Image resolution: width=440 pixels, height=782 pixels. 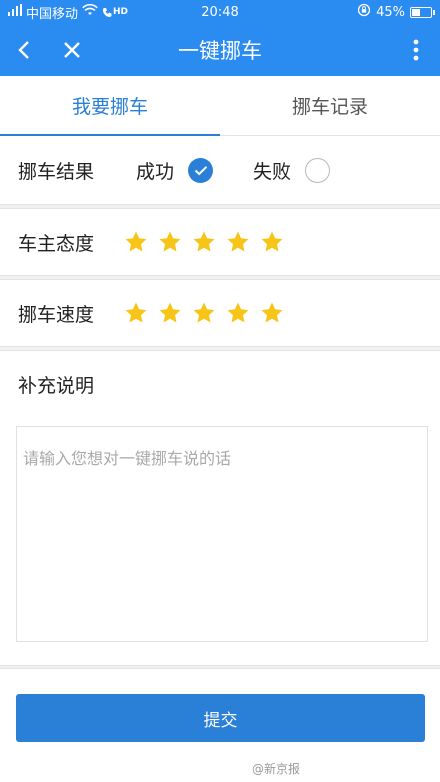 I want to click on tab-bar: 我要挪车 挪车记录, so click(x=220, y=106).